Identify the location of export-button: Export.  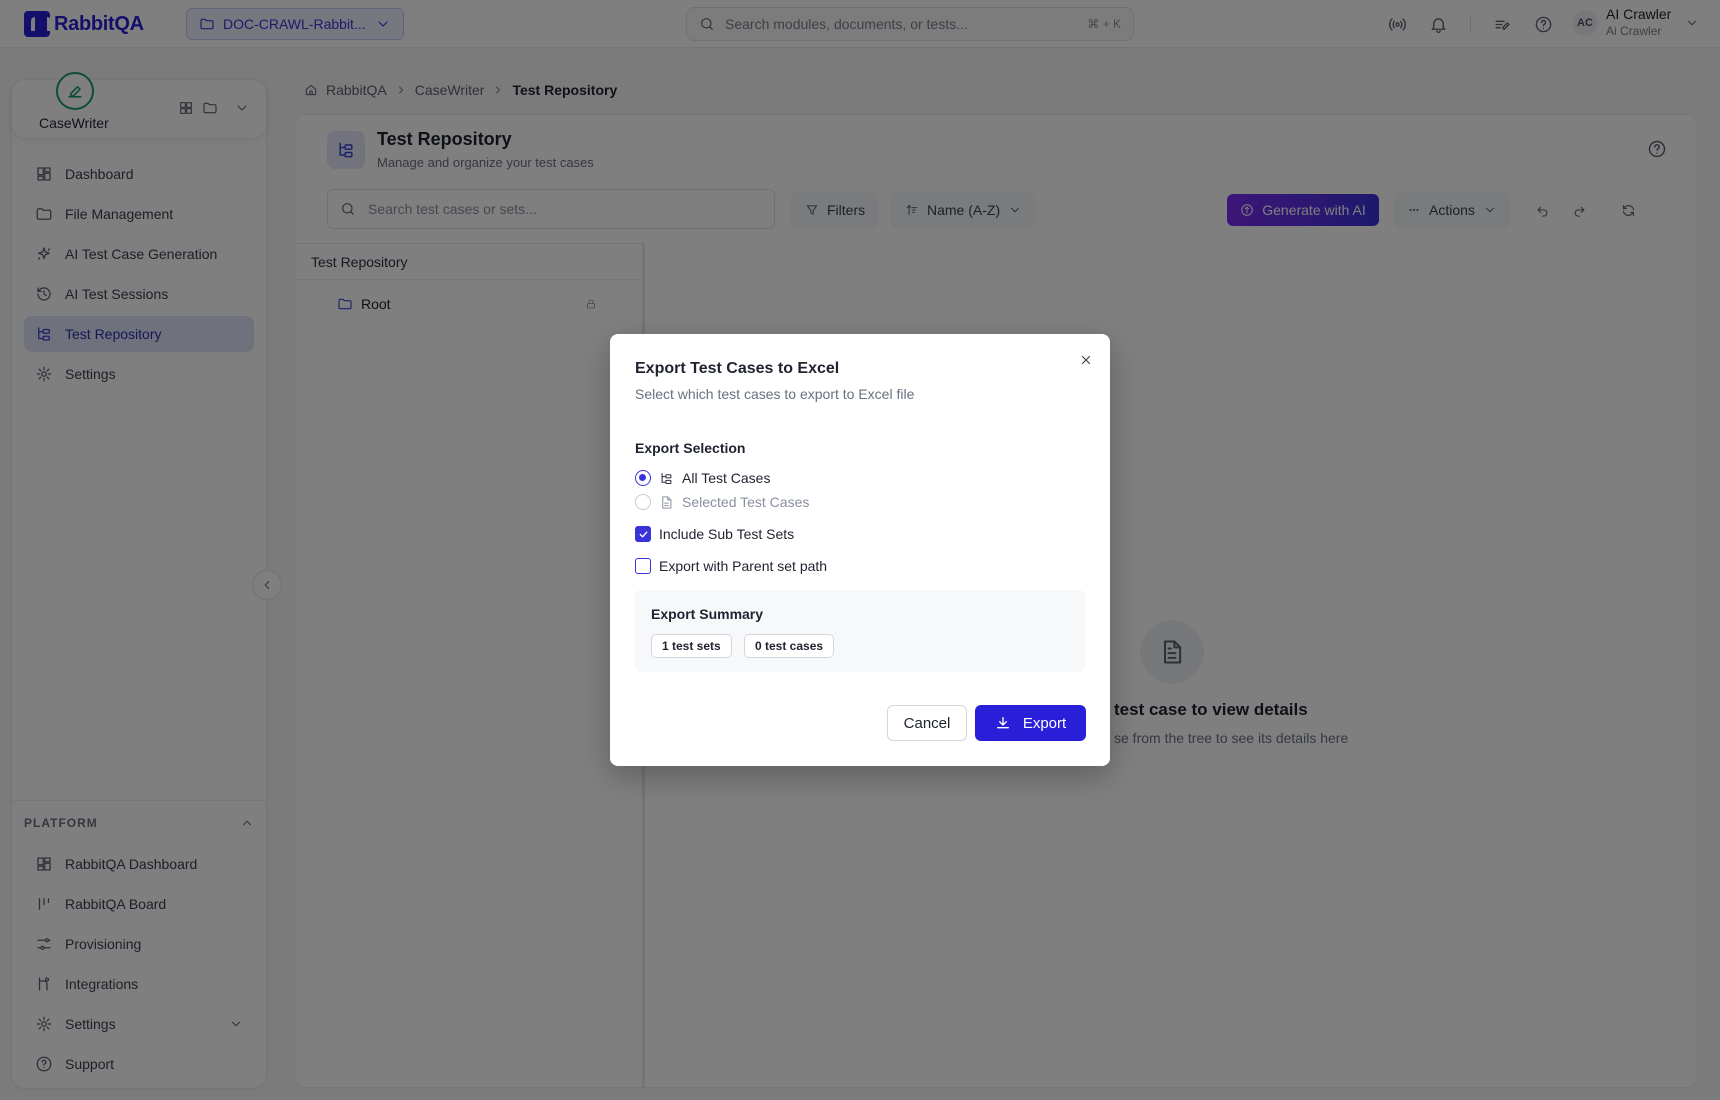
(1030, 723).